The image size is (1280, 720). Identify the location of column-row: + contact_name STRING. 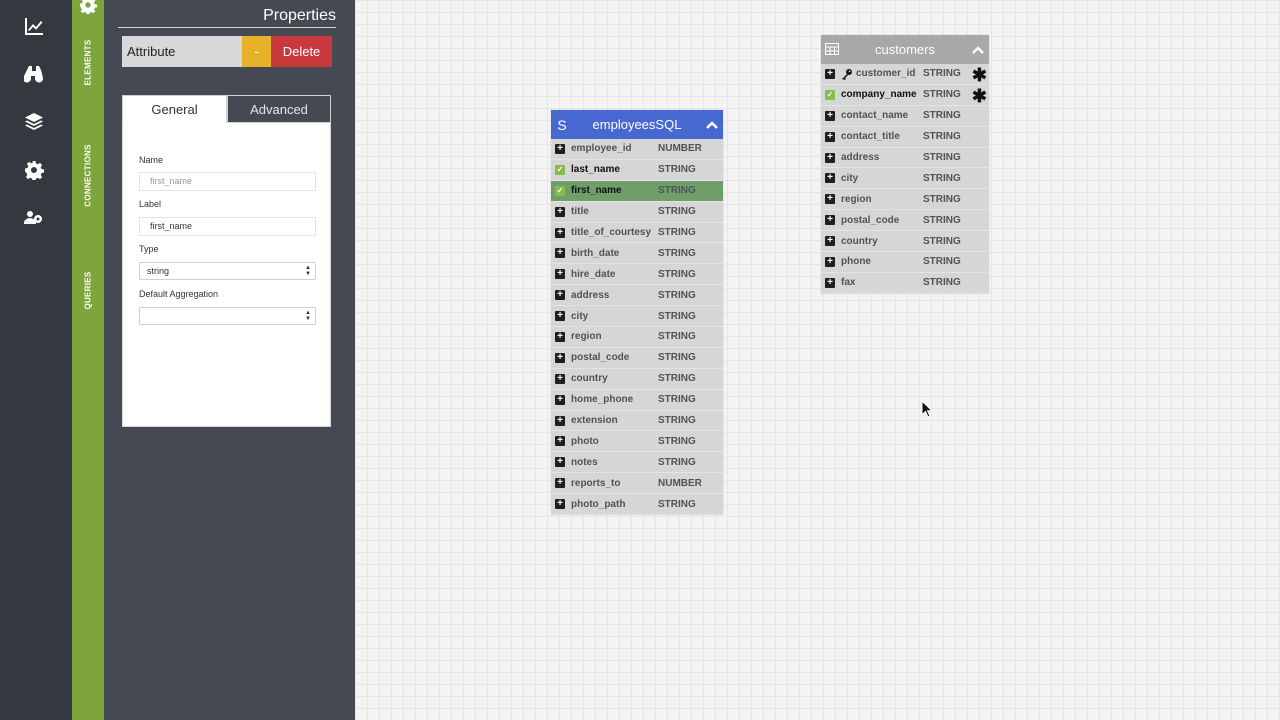
(905, 116).